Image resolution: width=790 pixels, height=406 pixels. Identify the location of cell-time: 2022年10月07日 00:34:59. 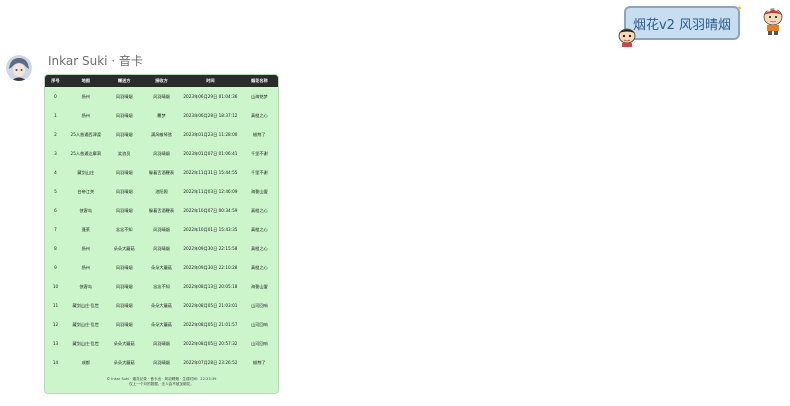
(210, 210).